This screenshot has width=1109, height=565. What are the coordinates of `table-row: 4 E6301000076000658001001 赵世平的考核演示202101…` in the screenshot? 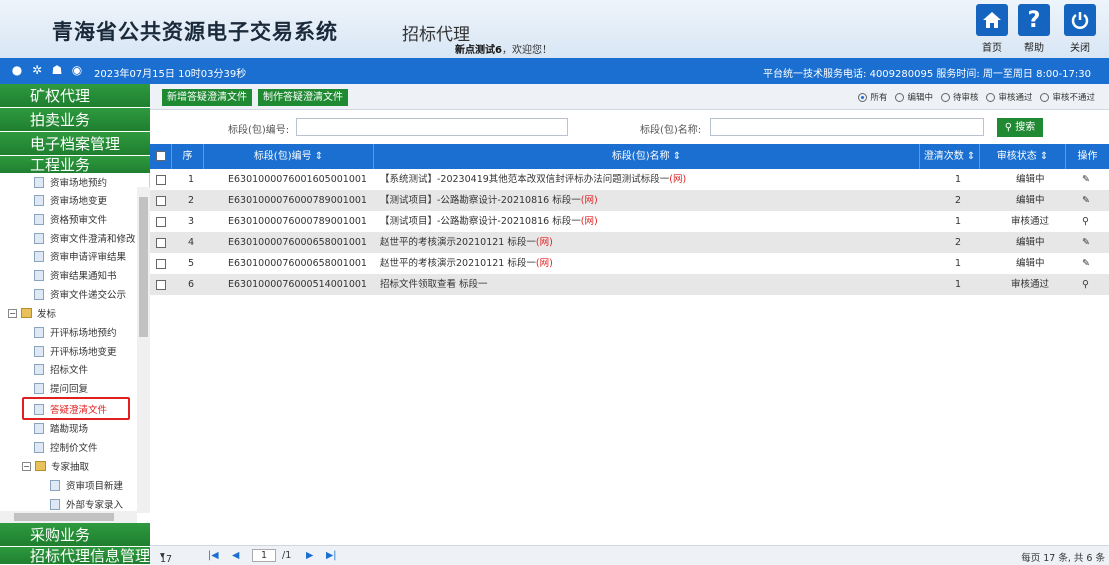 It's located at (629, 242).